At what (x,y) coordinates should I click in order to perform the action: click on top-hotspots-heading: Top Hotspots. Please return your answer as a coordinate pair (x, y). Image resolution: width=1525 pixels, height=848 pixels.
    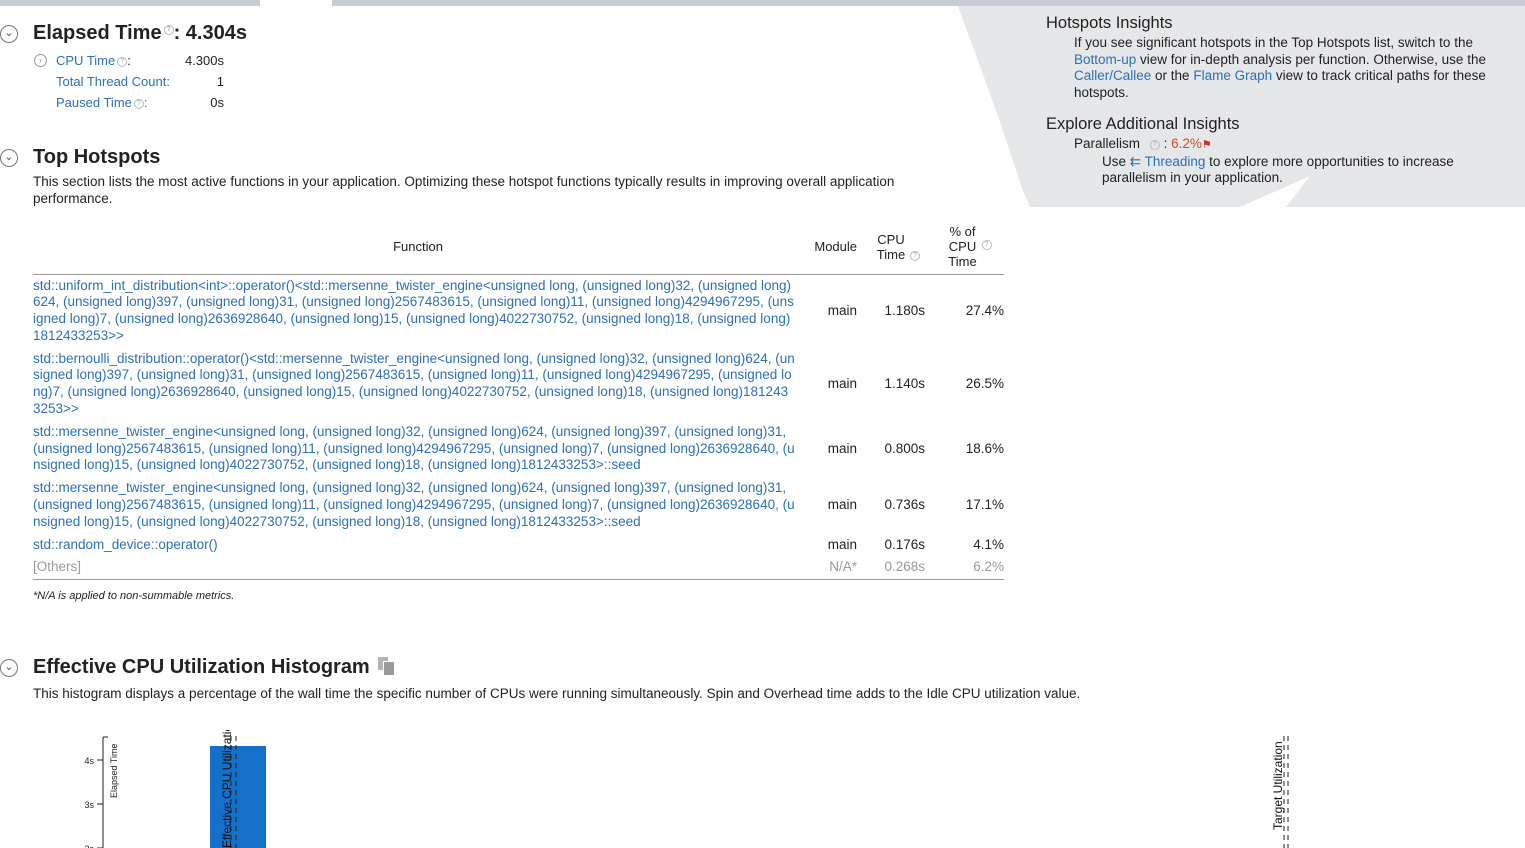
    Looking at the image, I should click on (97, 157).